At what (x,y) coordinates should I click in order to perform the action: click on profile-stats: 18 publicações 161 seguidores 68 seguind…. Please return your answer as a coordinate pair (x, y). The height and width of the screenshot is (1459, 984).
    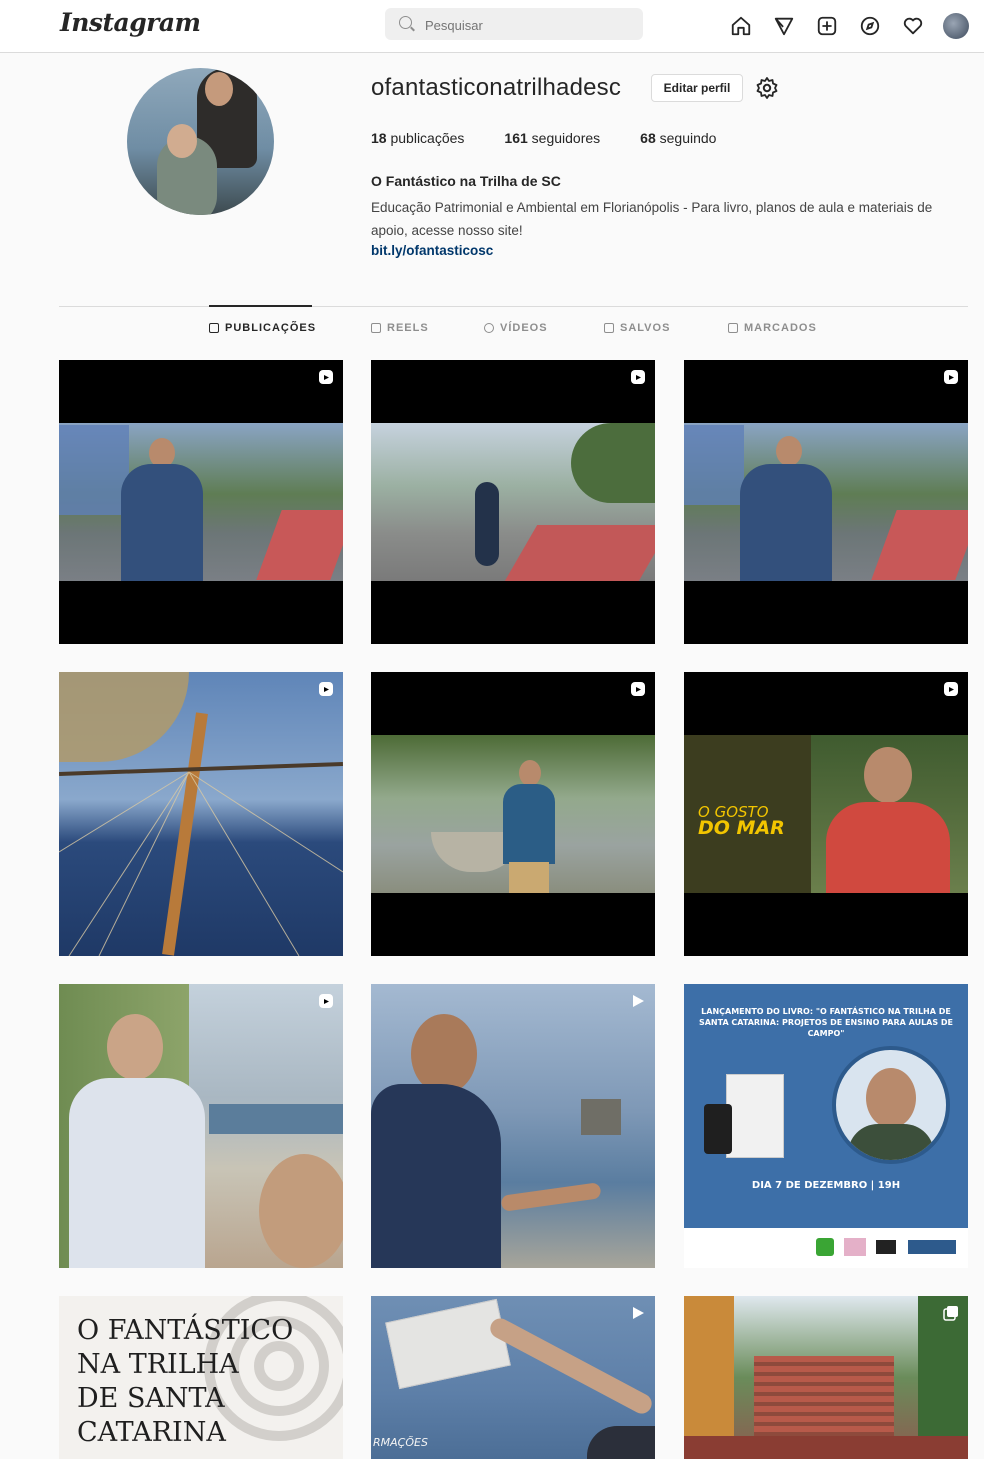
    Looking at the image, I should click on (563, 138).